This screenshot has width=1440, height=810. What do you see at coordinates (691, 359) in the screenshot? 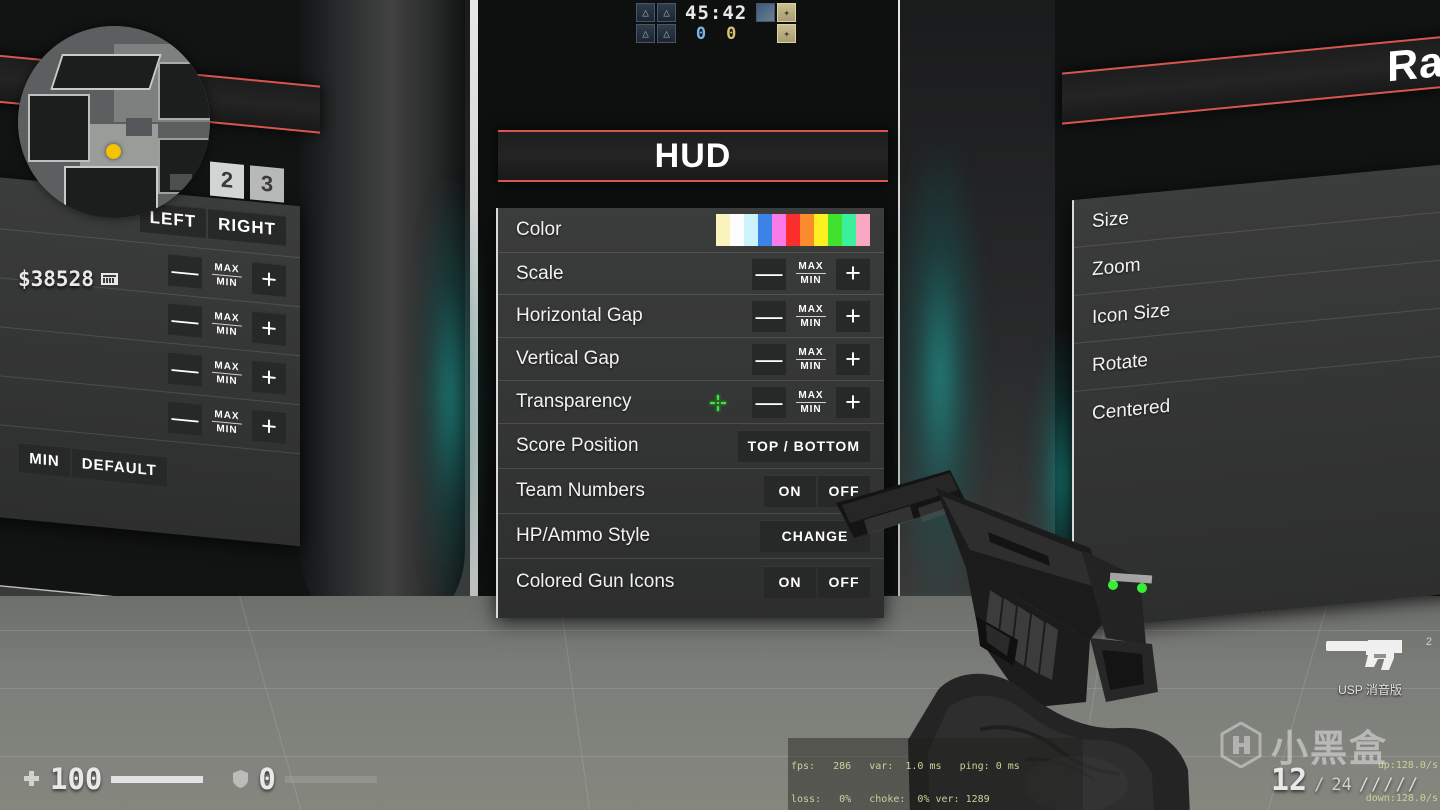
I see `hud-row-vertical-gap: Vertical Gap — MAX MIN +` at bounding box center [691, 359].